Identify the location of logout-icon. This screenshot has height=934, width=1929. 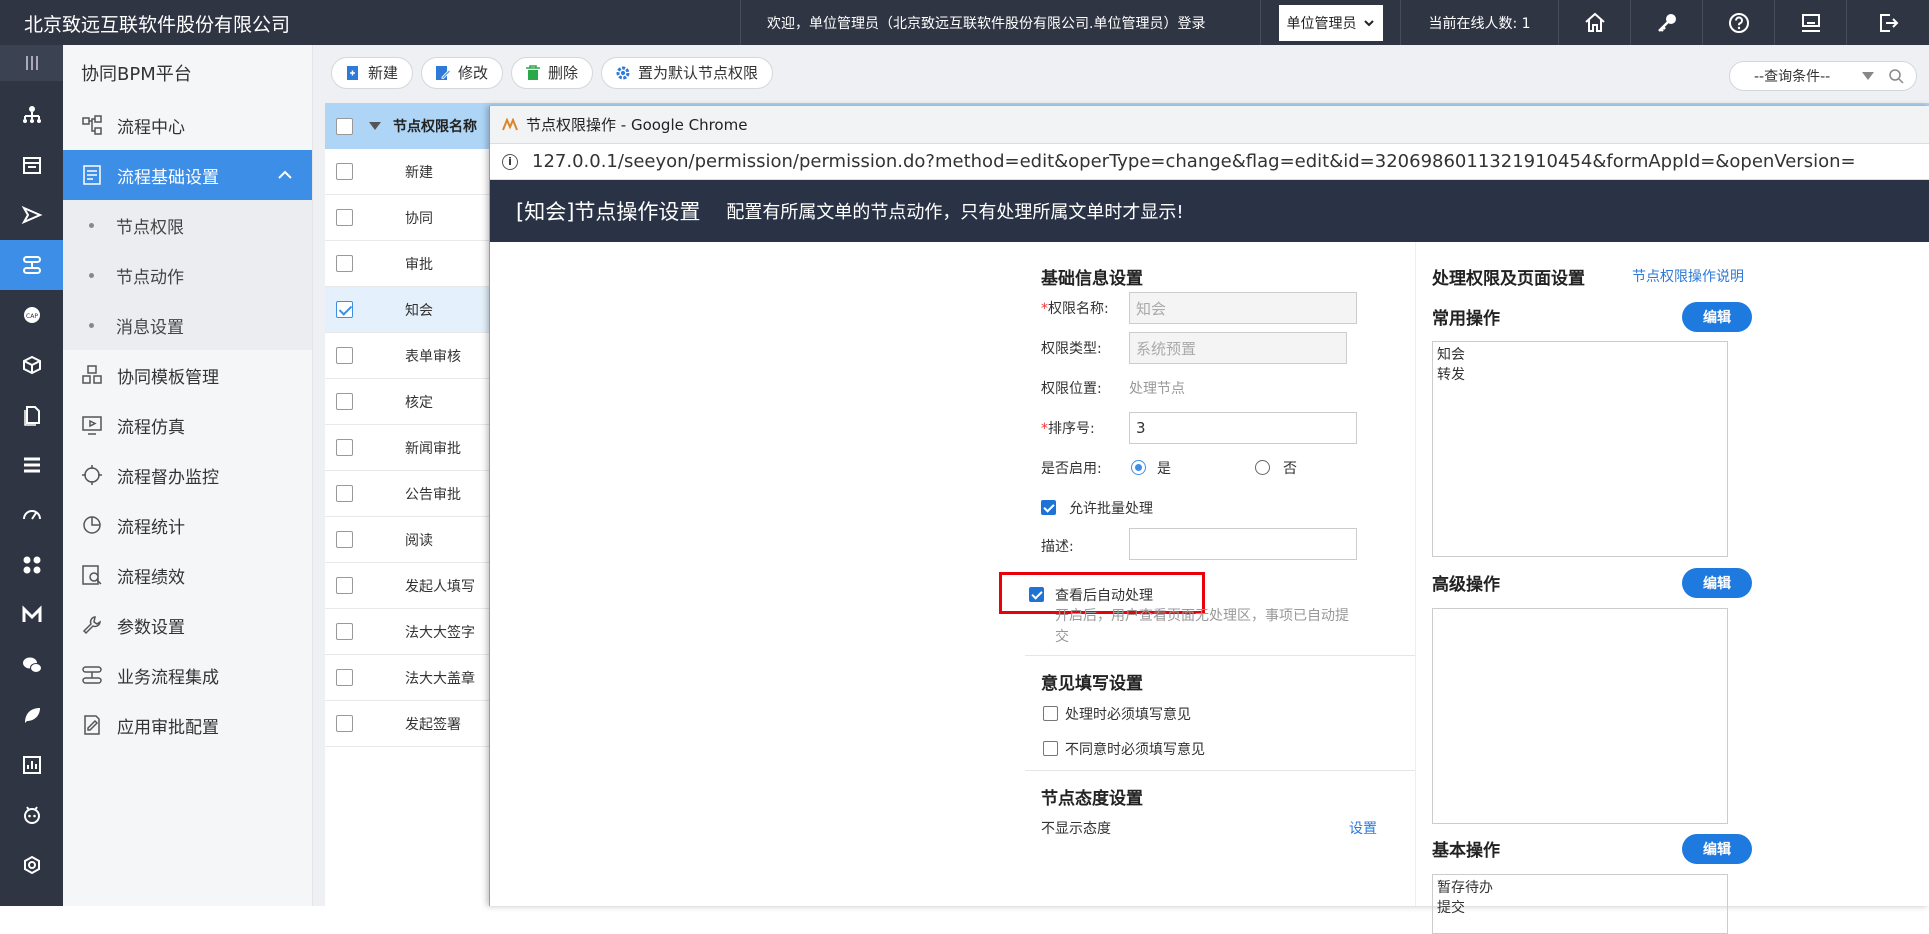
(1887, 22).